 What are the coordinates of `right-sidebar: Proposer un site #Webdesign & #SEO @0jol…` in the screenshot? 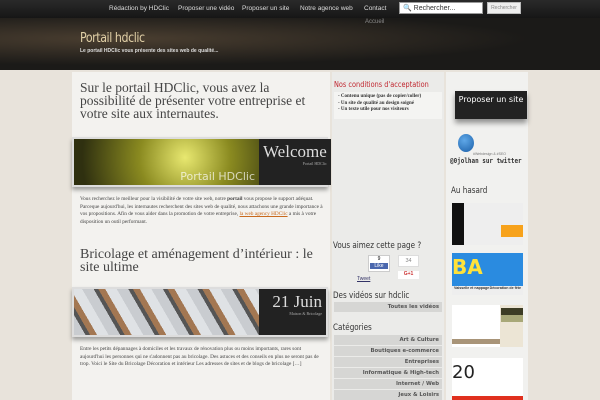 It's located at (487, 236).